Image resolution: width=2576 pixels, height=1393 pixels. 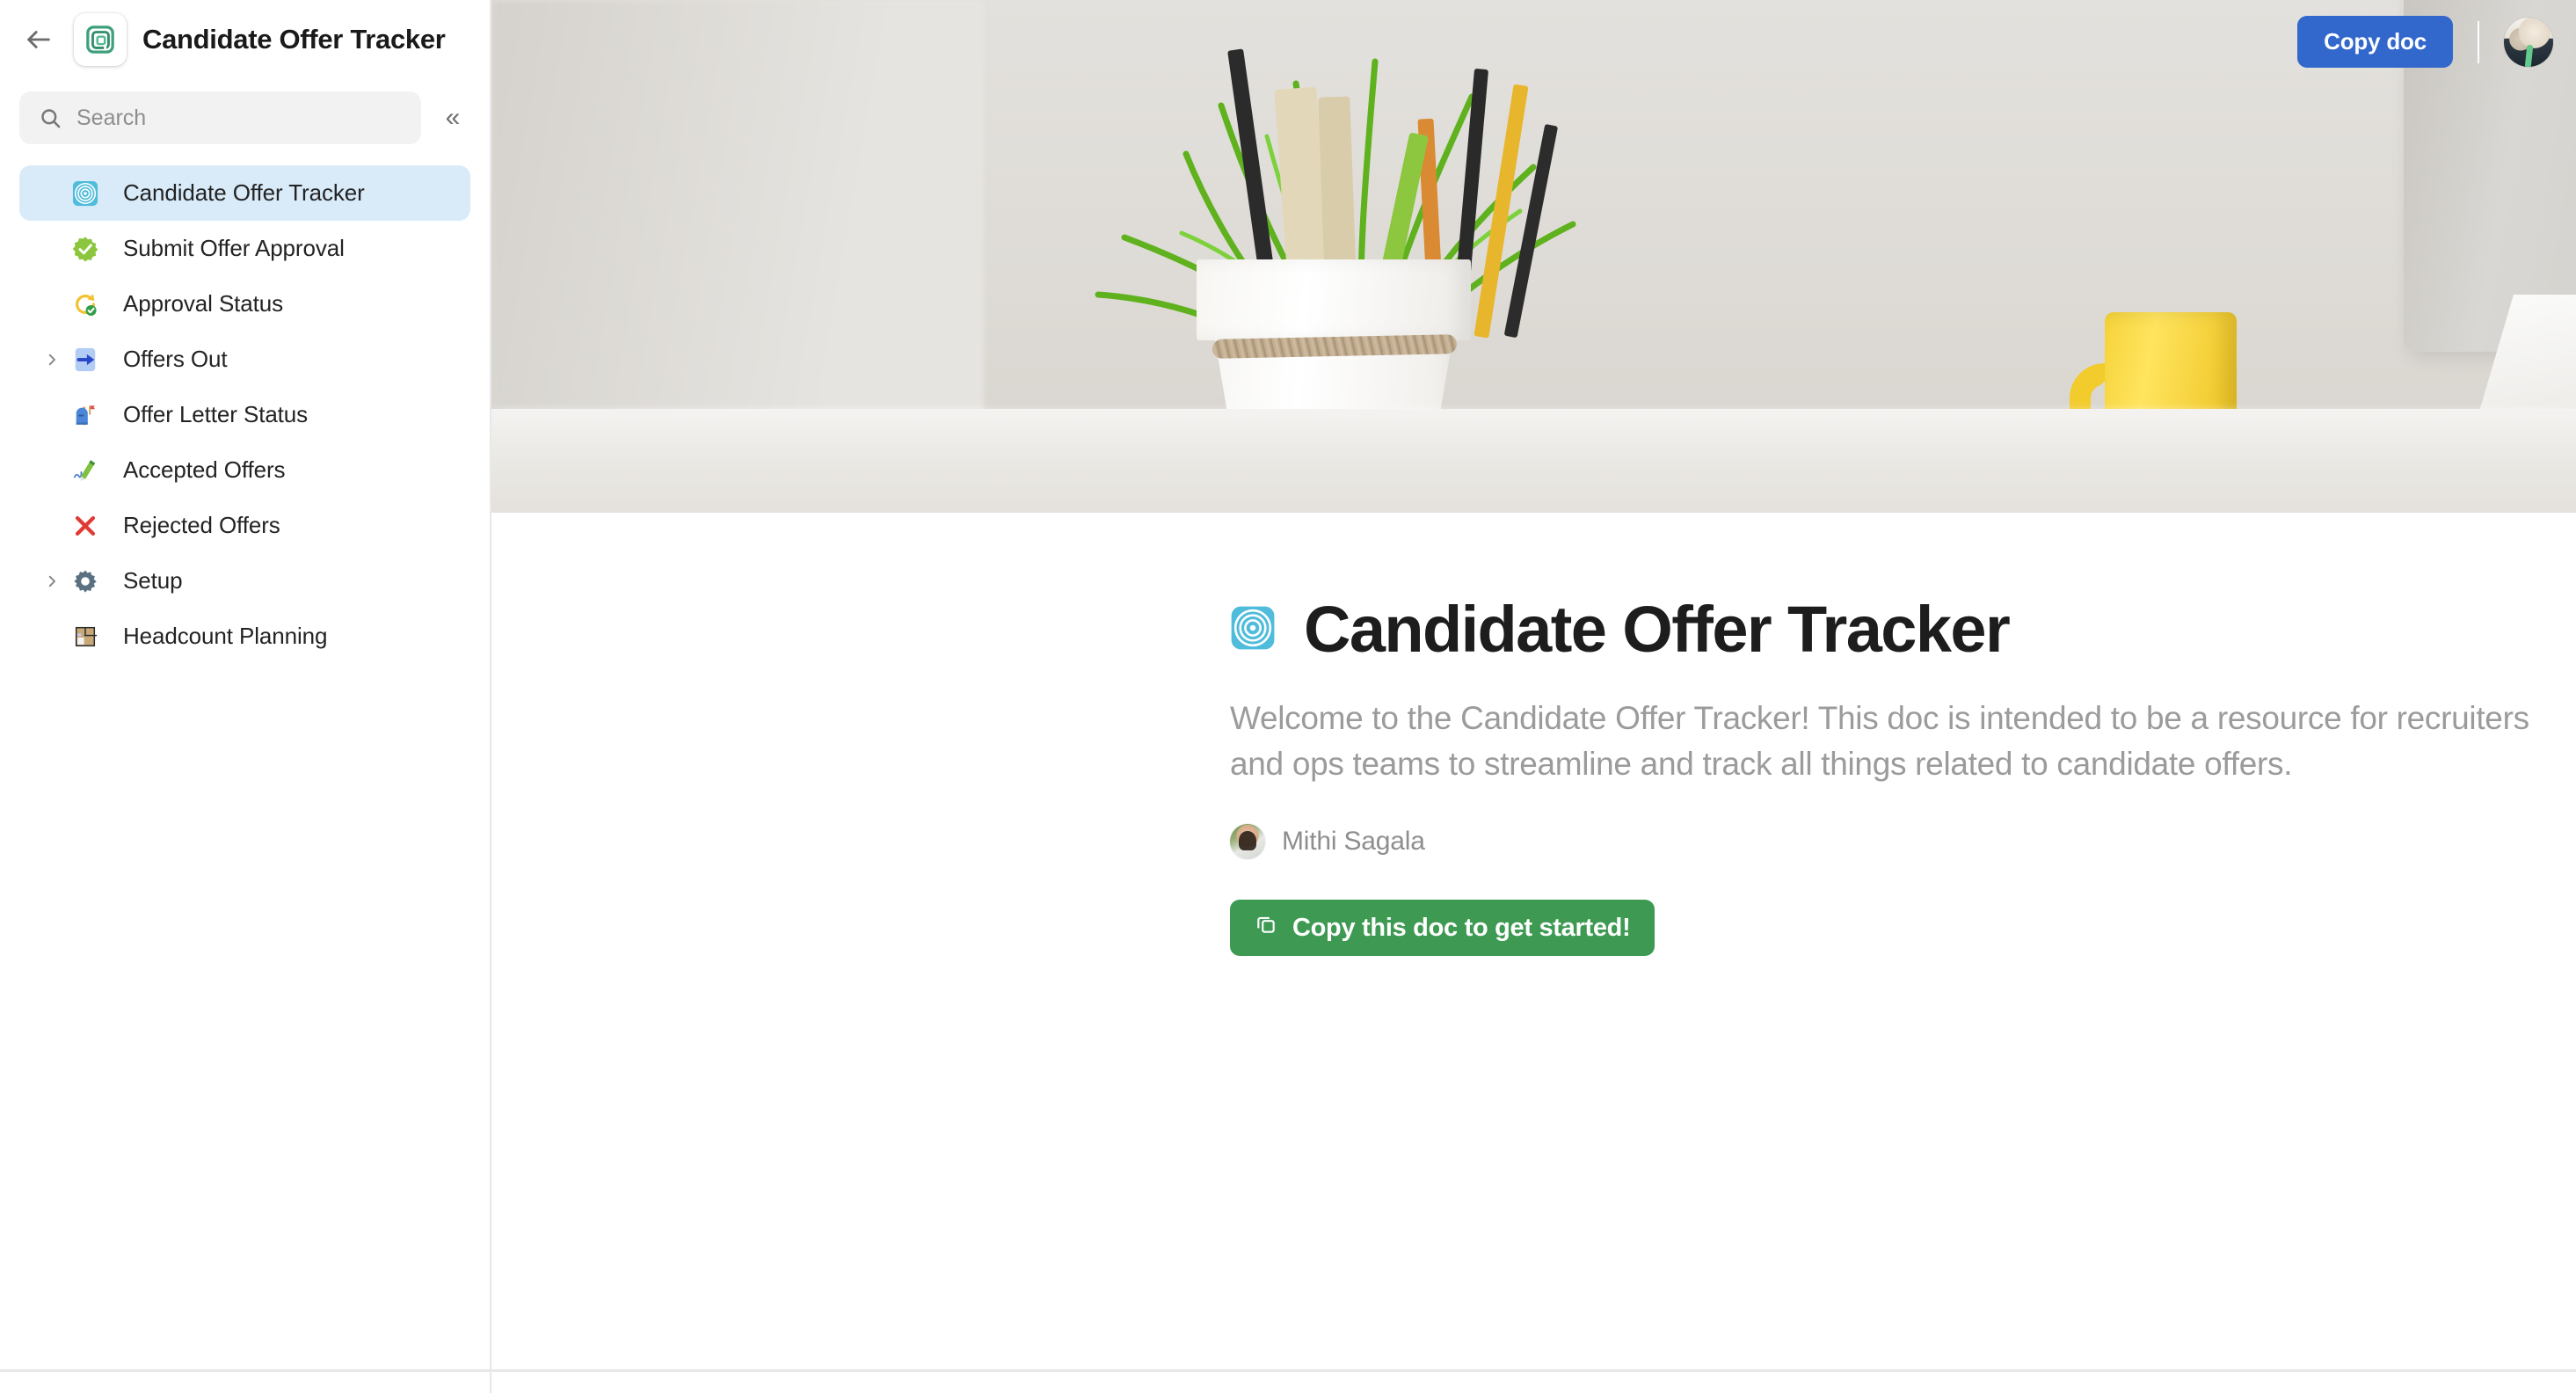 I want to click on search-box, so click(x=220, y=118).